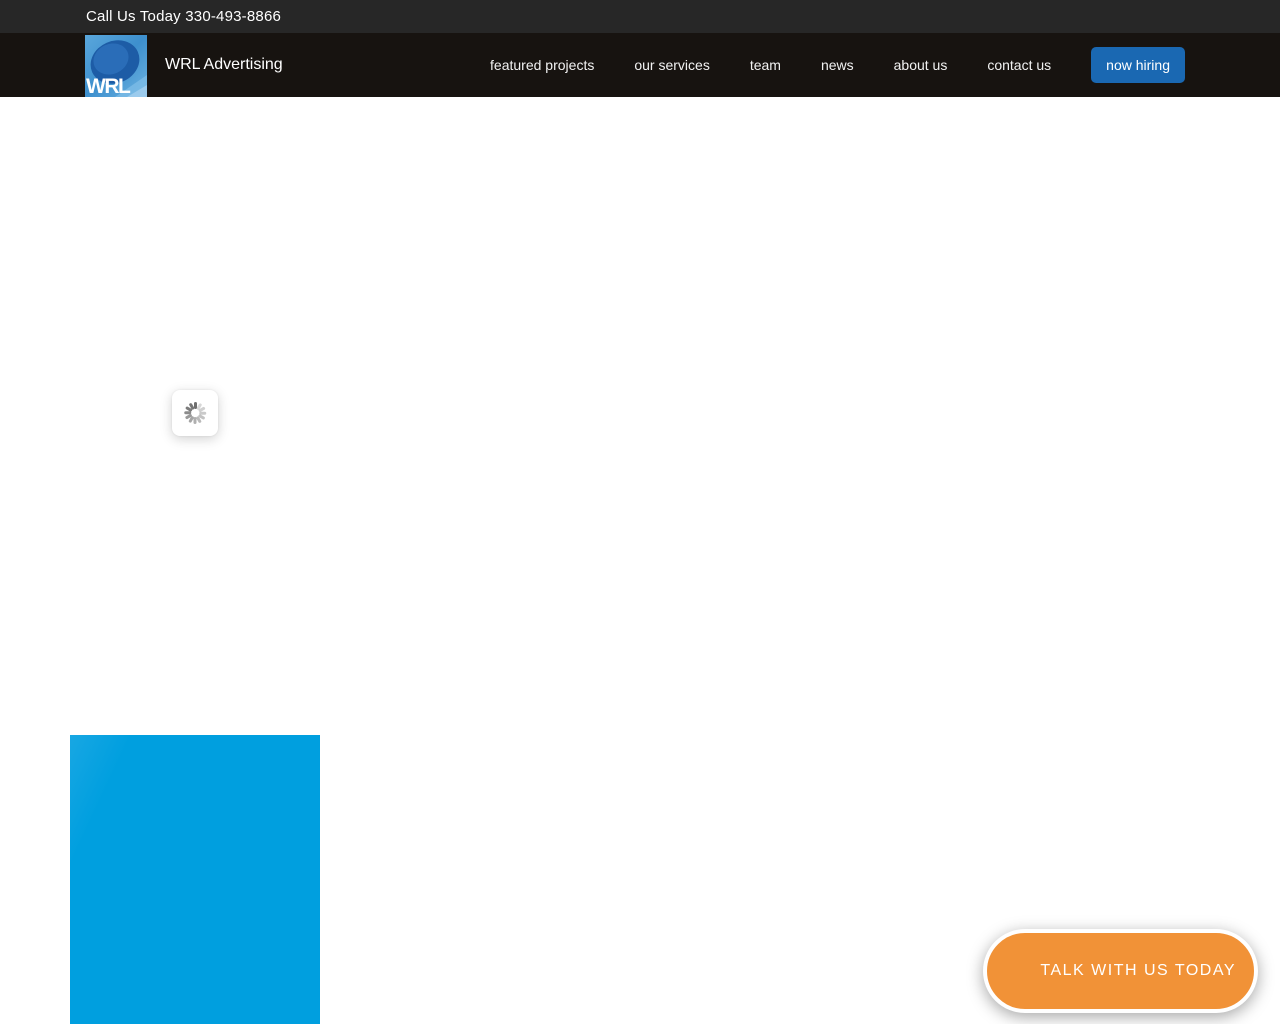 The image size is (1280, 1024). What do you see at coordinates (1138, 65) in the screenshot?
I see `now-hiring-button: now hiring` at bounding box center [1138, 65].